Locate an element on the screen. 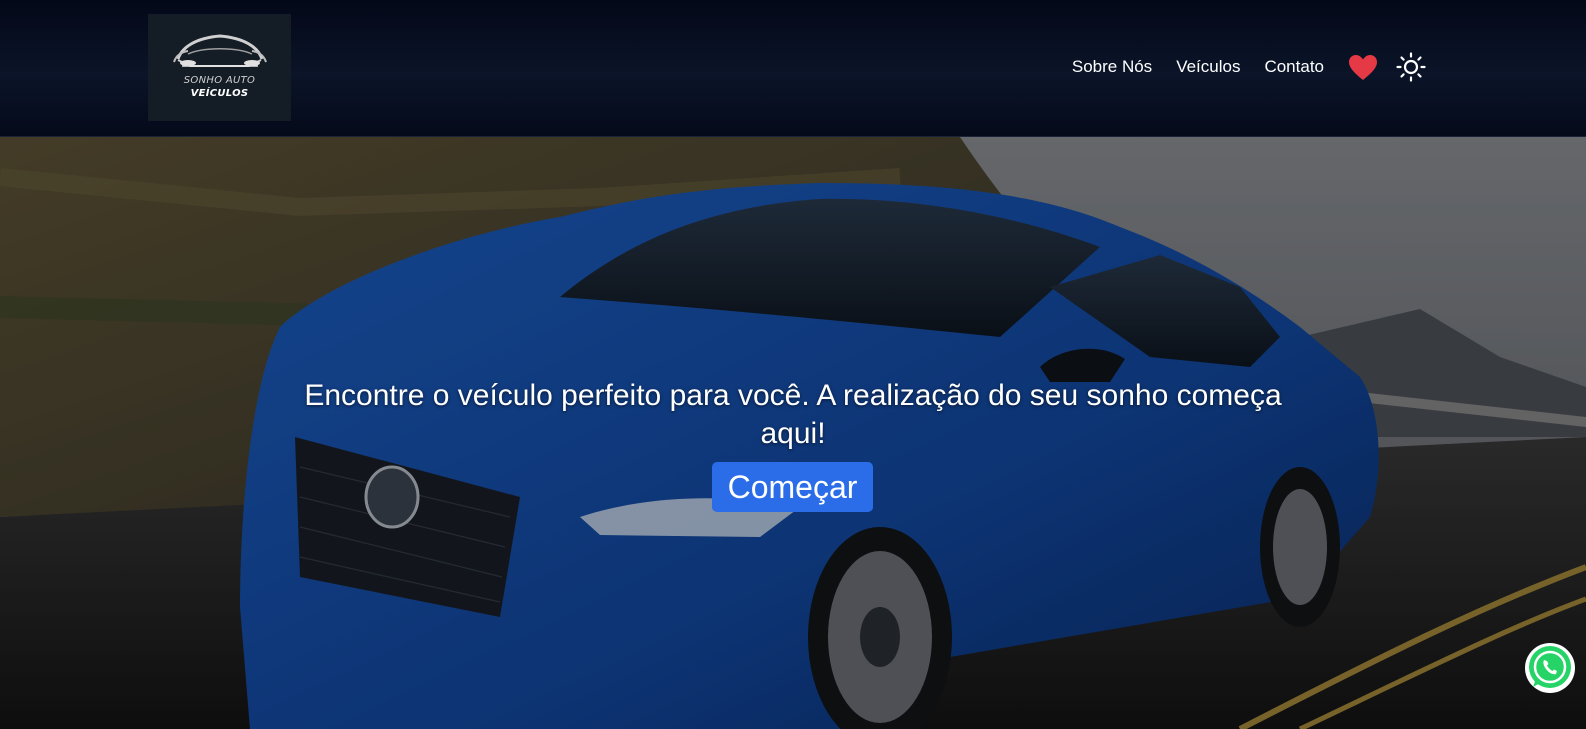  brand-logo: SONHO AUTO VEÍCULOS is located at coordinates (219, 67).